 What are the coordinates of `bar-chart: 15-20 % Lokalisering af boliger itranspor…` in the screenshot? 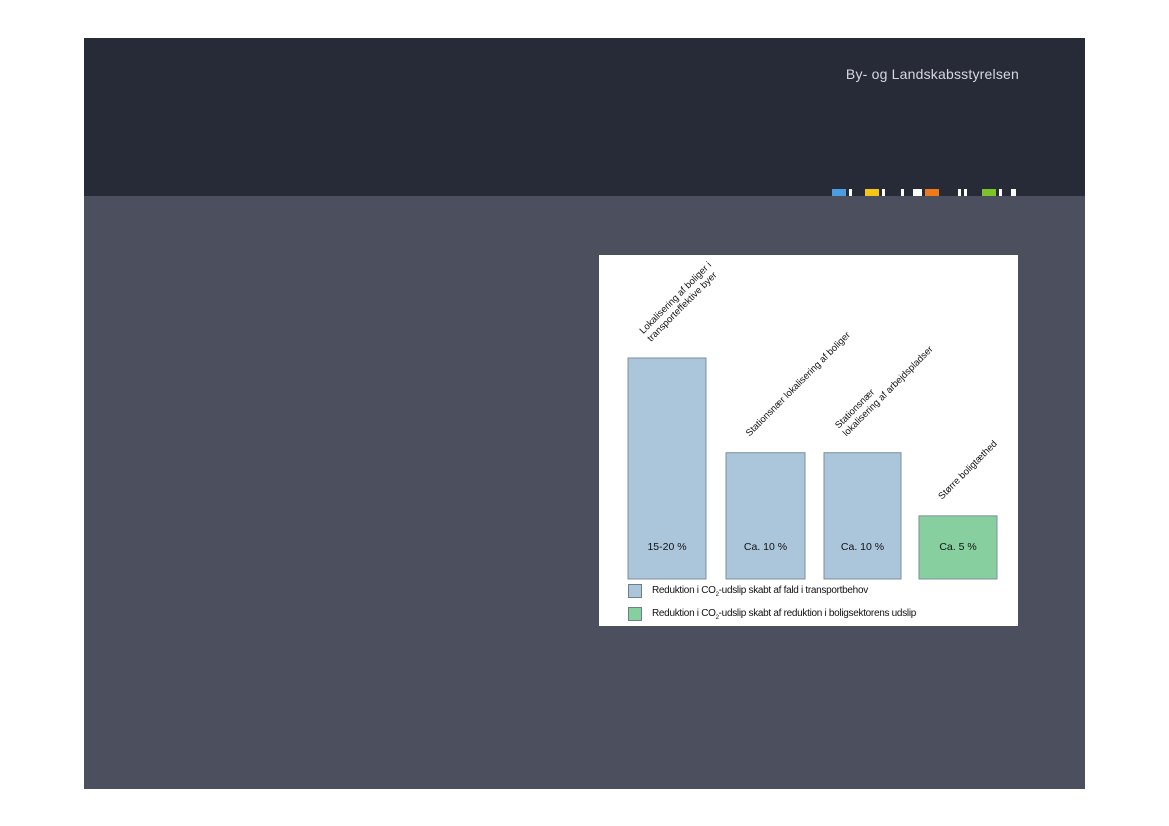 It's located at (813, 420).